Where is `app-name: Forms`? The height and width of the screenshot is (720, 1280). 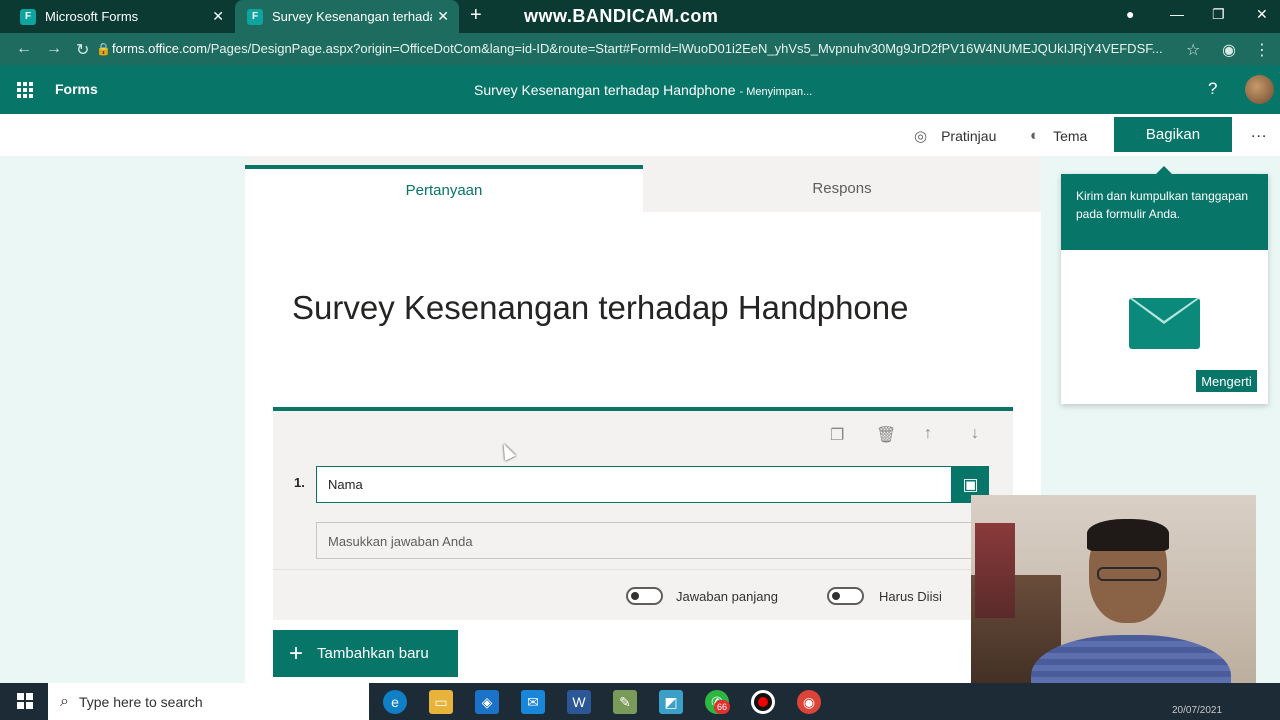
app-name: Forms is located at coordinates (76, 89).